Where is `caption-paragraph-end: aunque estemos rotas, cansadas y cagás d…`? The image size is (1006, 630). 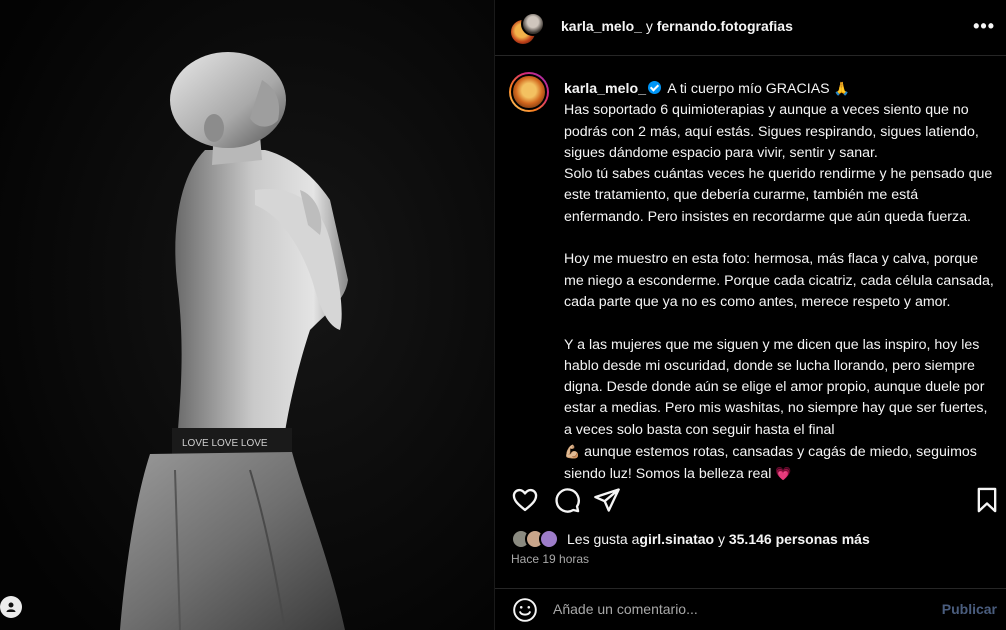 caption-paragraph-end: aunque estemos rotas, cansadas y cagás d… is located at coordinates (770, 463).